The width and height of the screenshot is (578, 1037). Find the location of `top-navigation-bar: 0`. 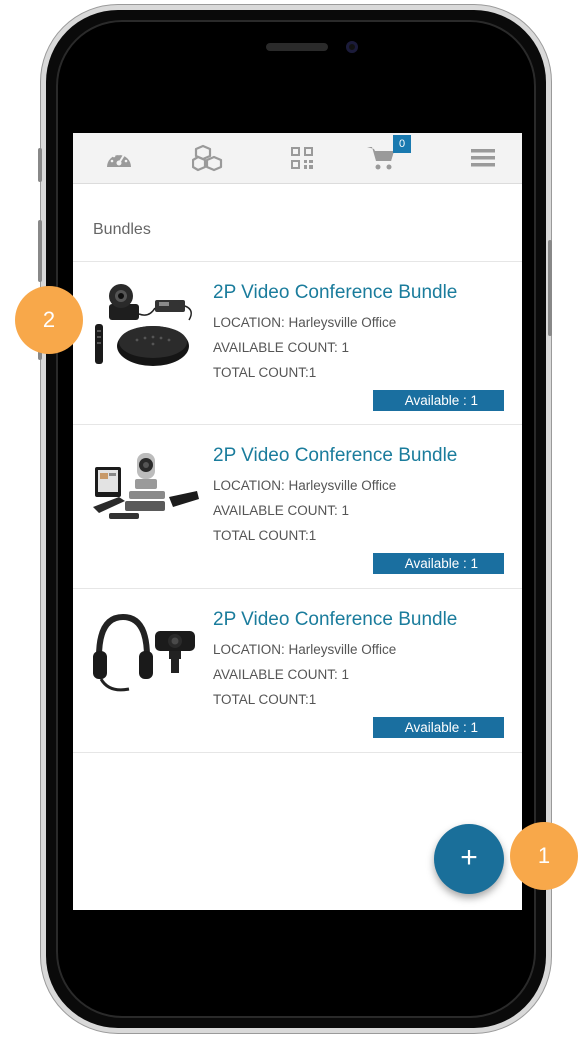

top-navigation-bar: 0 is located at coordinates (297, 158).